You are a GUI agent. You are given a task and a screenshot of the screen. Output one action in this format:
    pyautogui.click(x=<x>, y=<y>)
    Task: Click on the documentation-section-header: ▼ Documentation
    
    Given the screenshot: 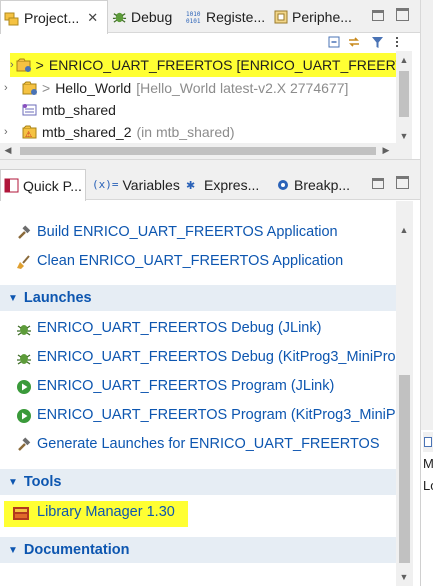 What is the action you would take?
    pyautogui.click(x=198, y=550)
    